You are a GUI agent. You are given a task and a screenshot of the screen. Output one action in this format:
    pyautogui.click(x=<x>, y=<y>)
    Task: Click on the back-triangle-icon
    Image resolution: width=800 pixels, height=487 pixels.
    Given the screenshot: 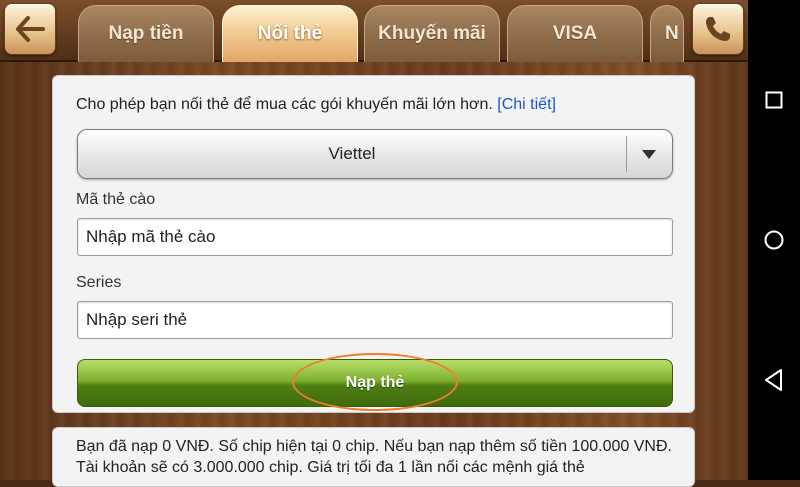 What is the action you would take?
    pyautogui.click(x=773, y=380)
    